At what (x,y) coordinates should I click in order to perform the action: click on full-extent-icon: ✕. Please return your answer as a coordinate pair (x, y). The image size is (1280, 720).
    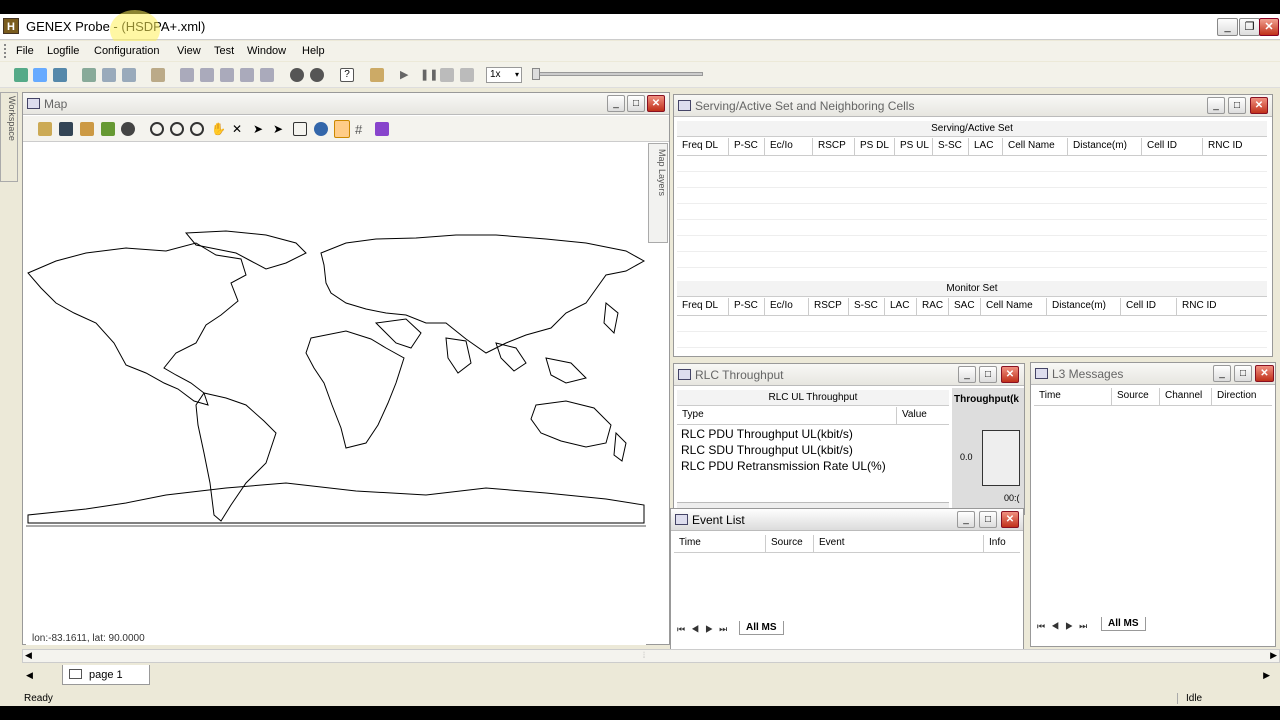
    Looking at the image, I should click on (239, 129).